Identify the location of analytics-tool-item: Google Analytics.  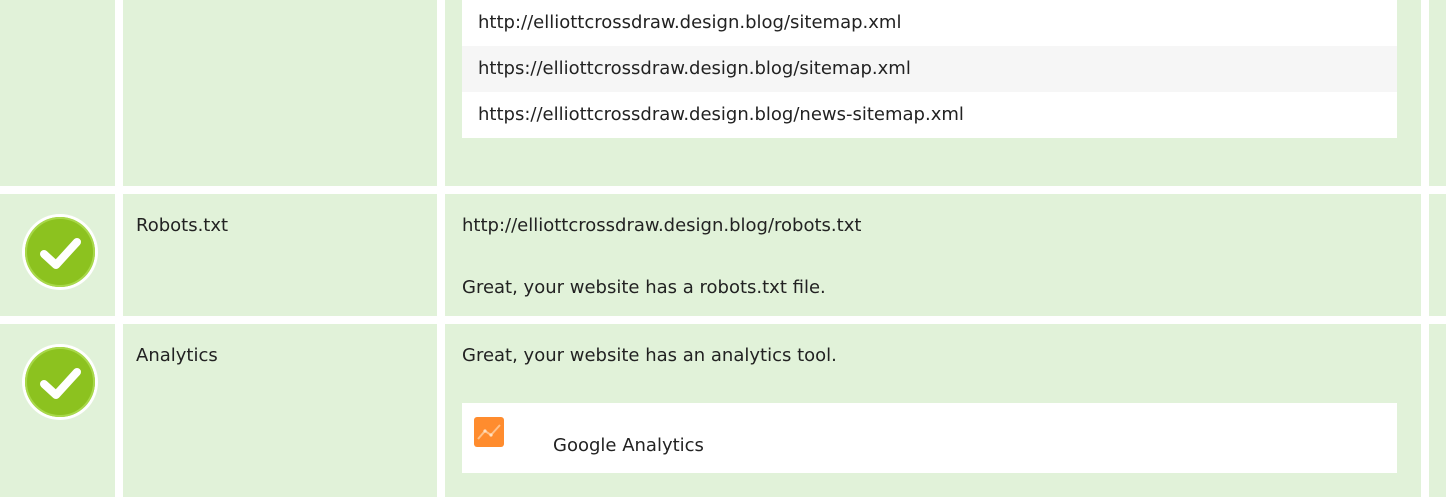
(929, 438).